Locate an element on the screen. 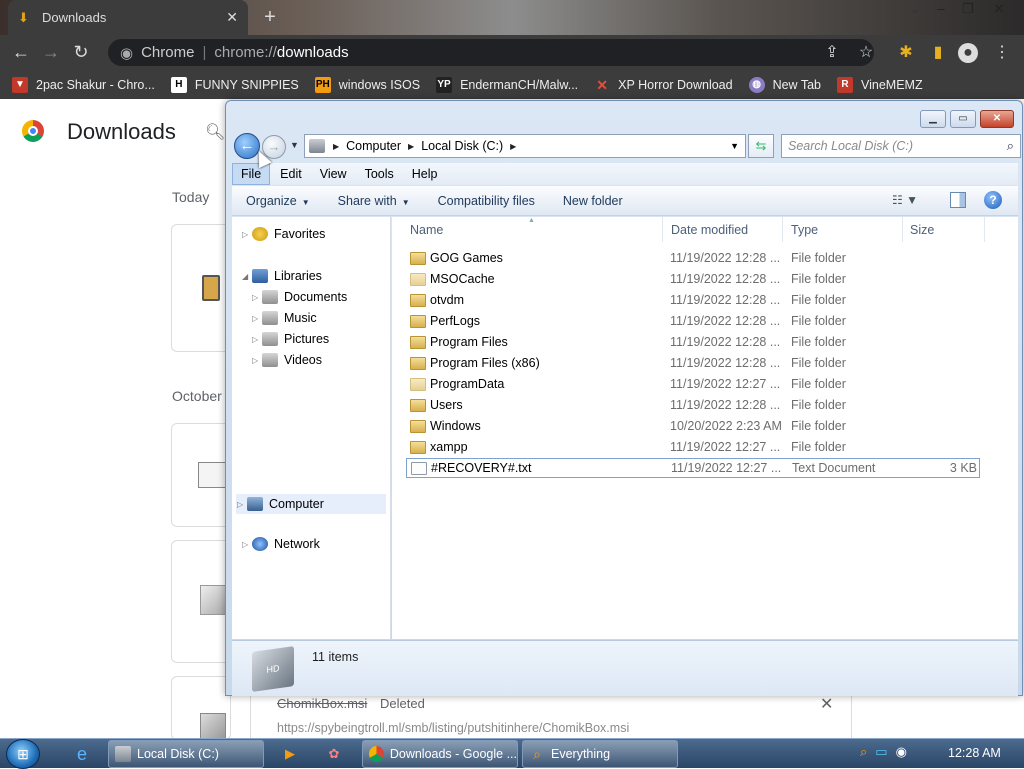 The height and width of the screenshot is (769, 1024). column-date-modified: Date modified is located at coordinates (709, 230).